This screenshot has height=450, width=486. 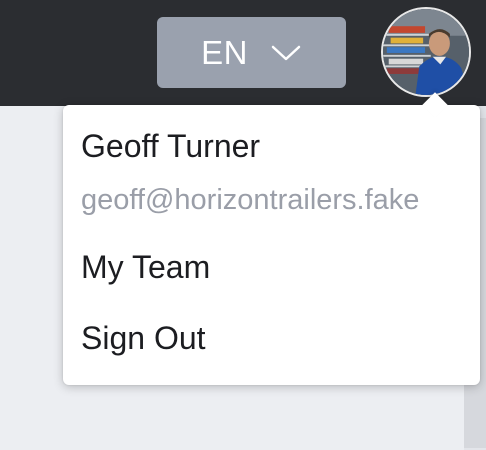 I want to click on user-avatar, so click(x=426, y=52).